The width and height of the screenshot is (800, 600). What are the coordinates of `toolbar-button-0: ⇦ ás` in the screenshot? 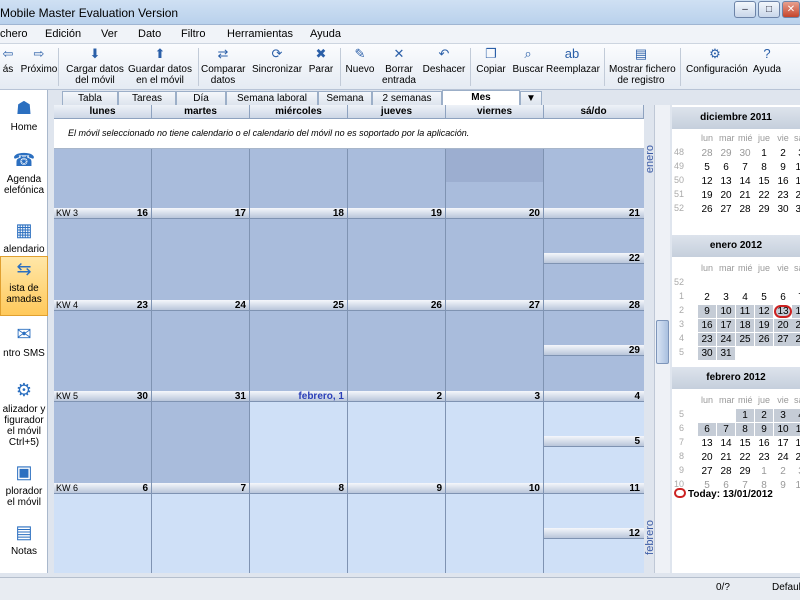 It's located at (8, 60).